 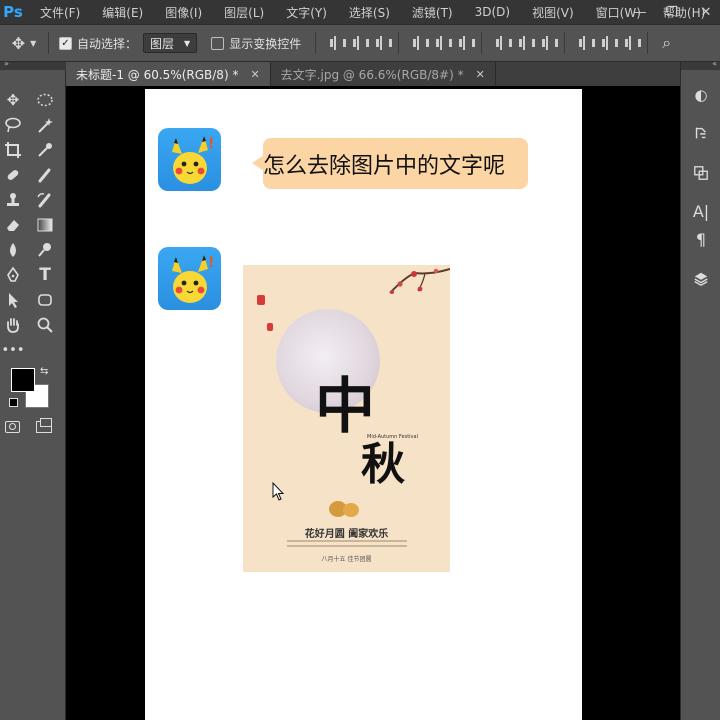 I want to click on eyedropper-tool-icon, so click(x=45, y=150).